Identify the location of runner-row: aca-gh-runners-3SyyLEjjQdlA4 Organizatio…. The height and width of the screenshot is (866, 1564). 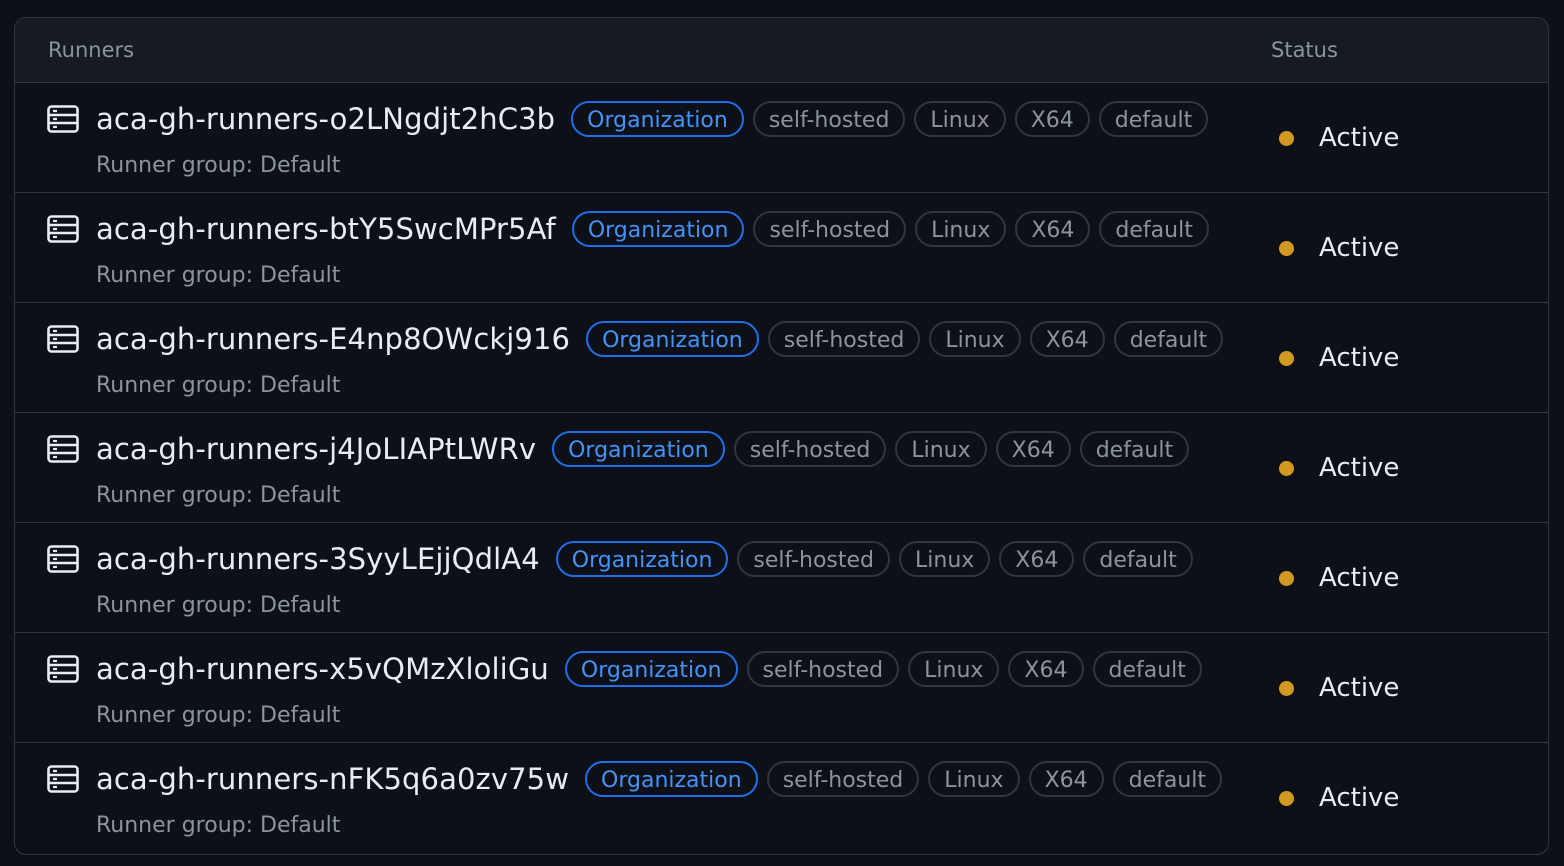
(781, 578).